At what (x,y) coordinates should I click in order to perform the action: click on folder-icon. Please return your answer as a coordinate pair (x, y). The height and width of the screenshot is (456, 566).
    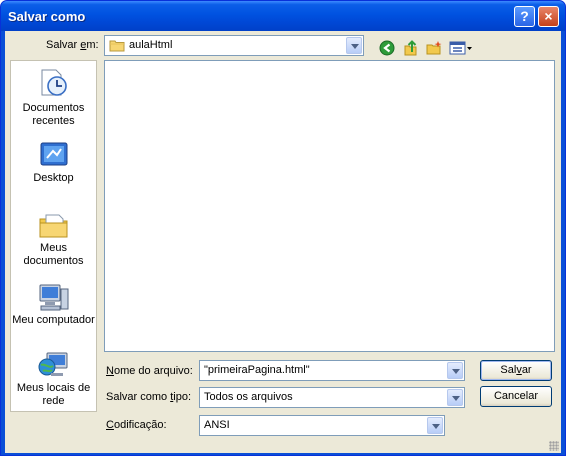
    Looking at the image, I should click on (117, 46).